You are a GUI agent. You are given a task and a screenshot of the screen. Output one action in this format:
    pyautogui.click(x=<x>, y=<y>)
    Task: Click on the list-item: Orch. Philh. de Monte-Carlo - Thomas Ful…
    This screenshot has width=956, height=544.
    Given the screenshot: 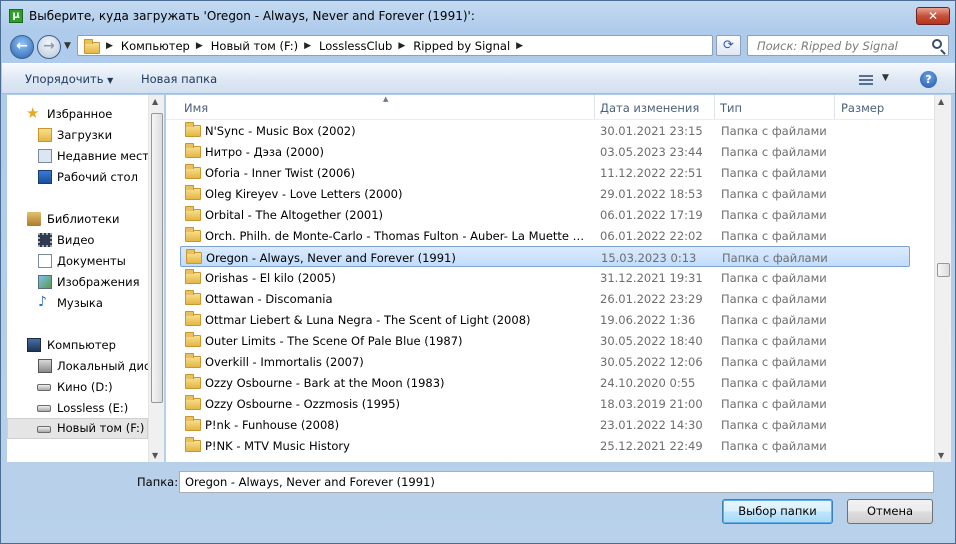 What is the action you would take?
    pyautogui.click(x=545, y=235)
    